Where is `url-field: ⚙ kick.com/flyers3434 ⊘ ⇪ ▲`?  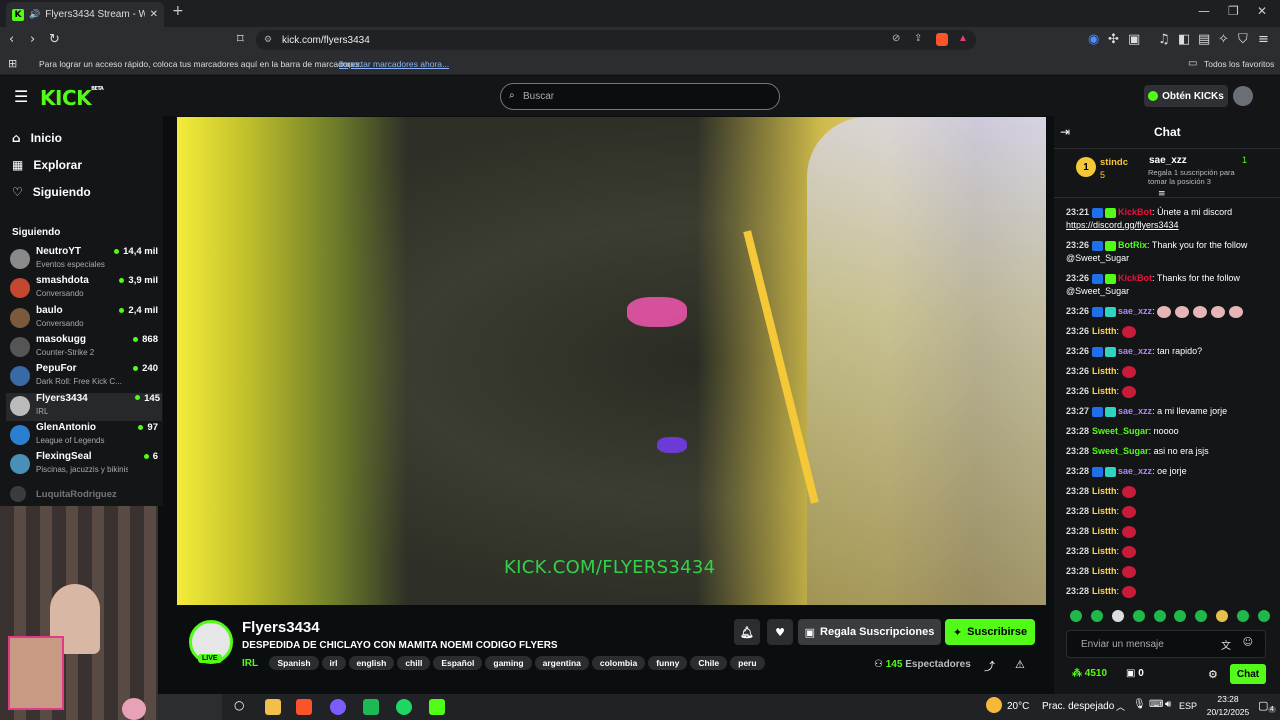 url-field: ⚙ kick.com/flyers3434 ⊘ ⇪ ▲ is located at coordinates (616, 40).